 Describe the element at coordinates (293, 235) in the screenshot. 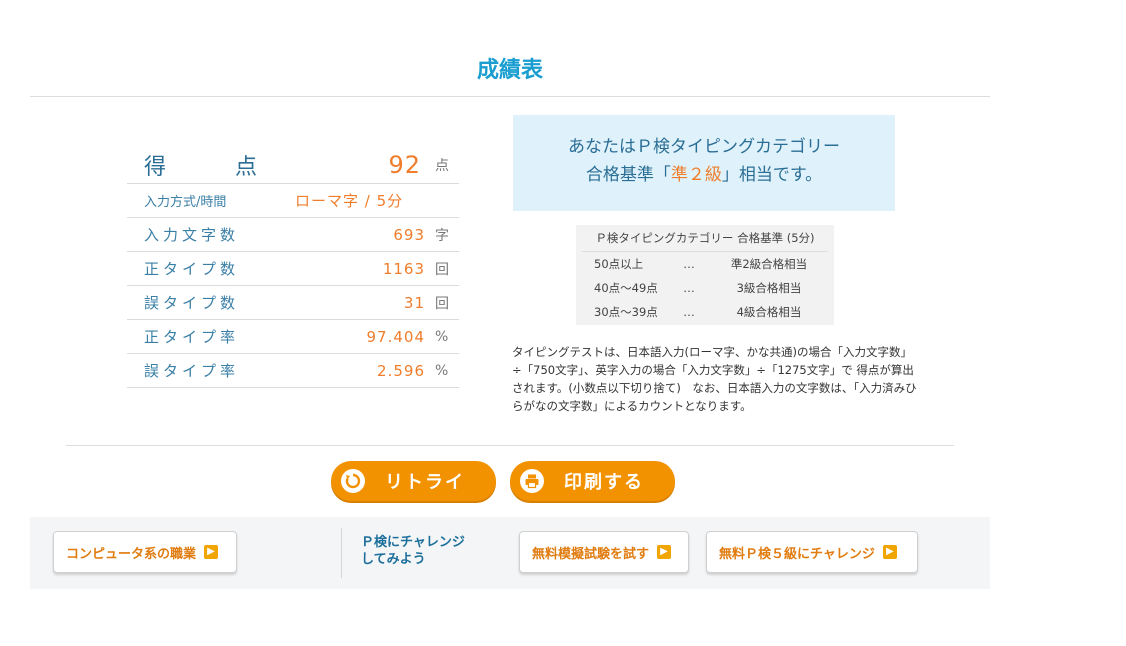

I see `stat-row-chars: 入力文字数 693 字` at that location.